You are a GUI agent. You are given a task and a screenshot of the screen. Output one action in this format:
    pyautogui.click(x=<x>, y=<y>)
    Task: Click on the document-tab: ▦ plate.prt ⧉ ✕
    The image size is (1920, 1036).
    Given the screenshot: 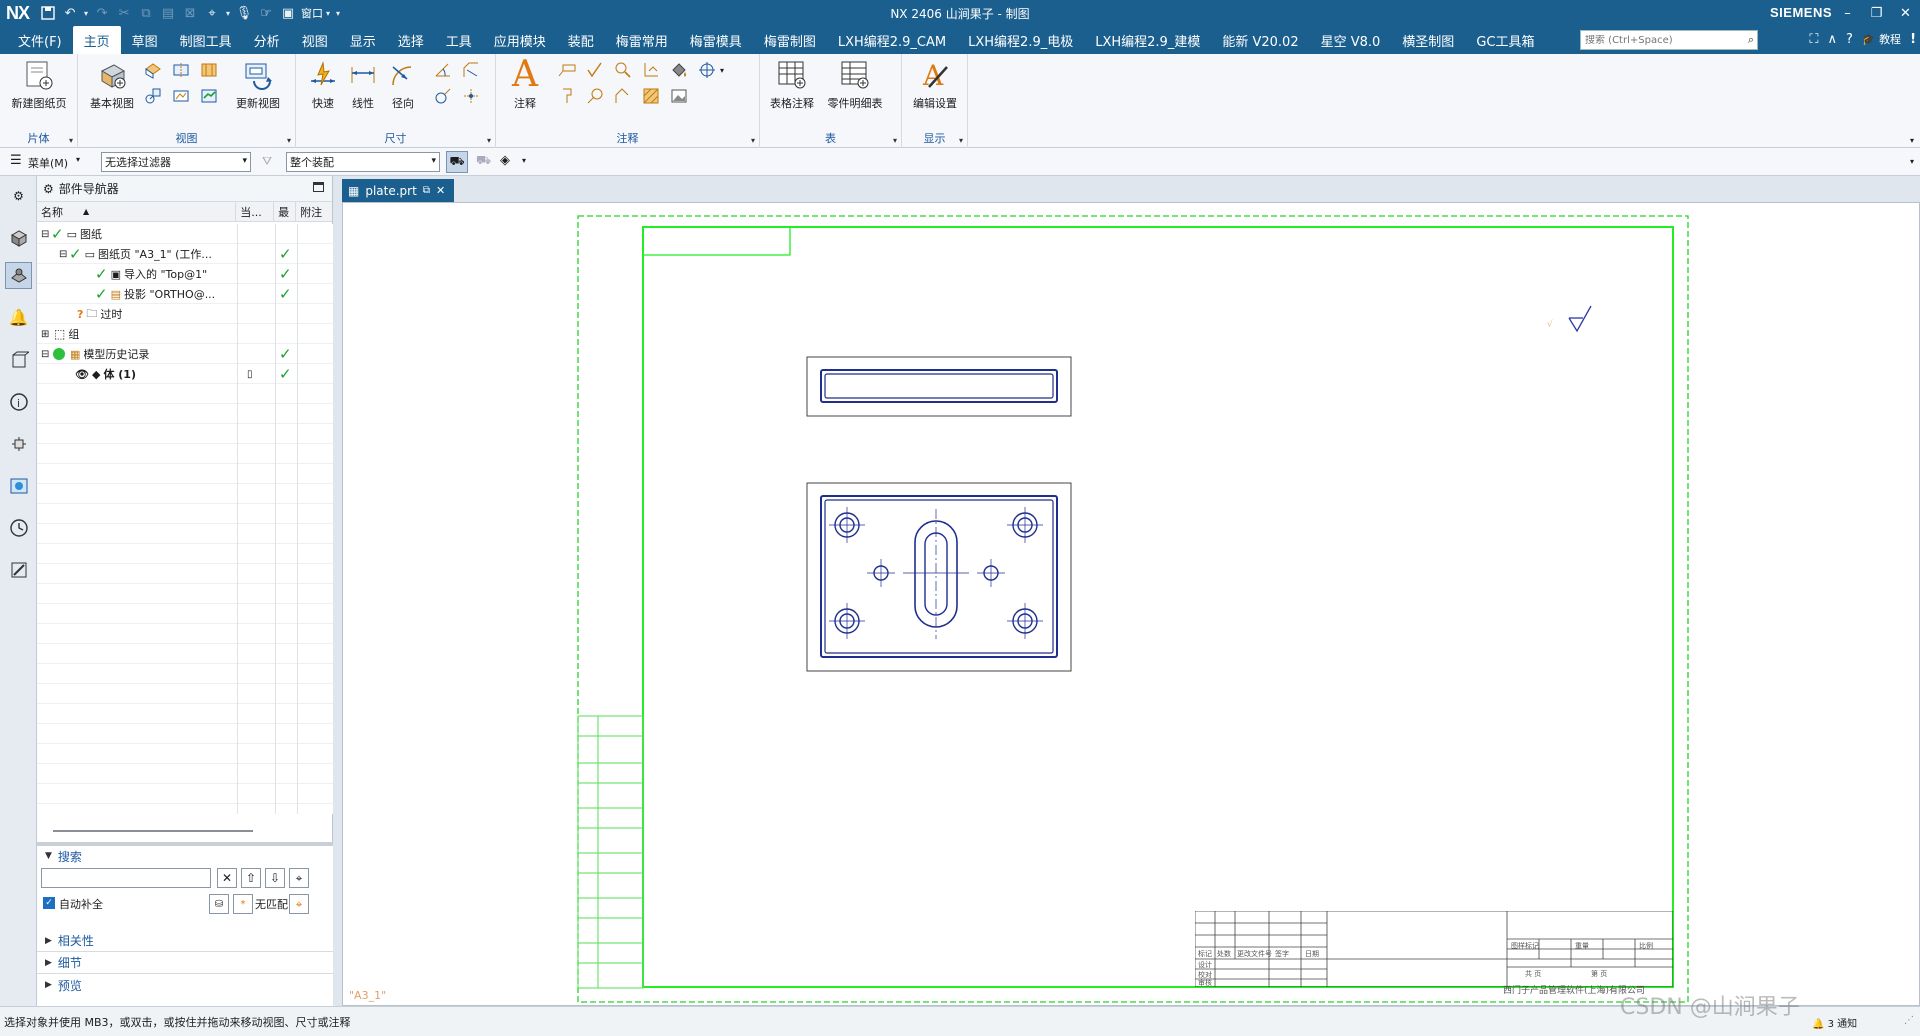 What is the action you would take?
    pyautogui.click(x=398, y=190)
    